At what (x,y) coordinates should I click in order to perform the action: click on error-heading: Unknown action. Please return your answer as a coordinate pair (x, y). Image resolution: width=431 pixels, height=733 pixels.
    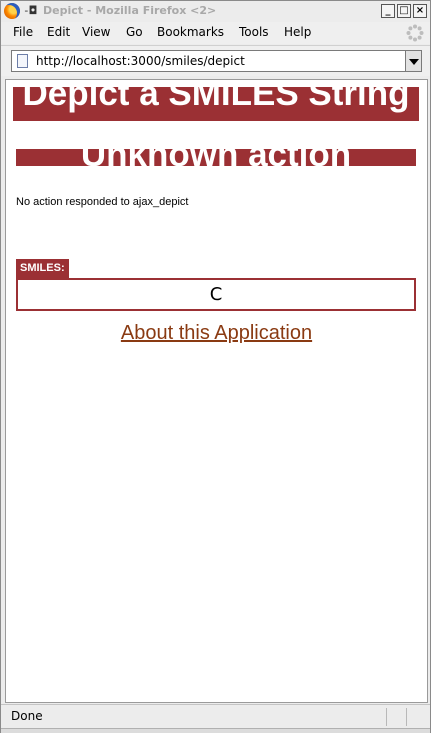
    Looking at the image, I should click on (216, 154).